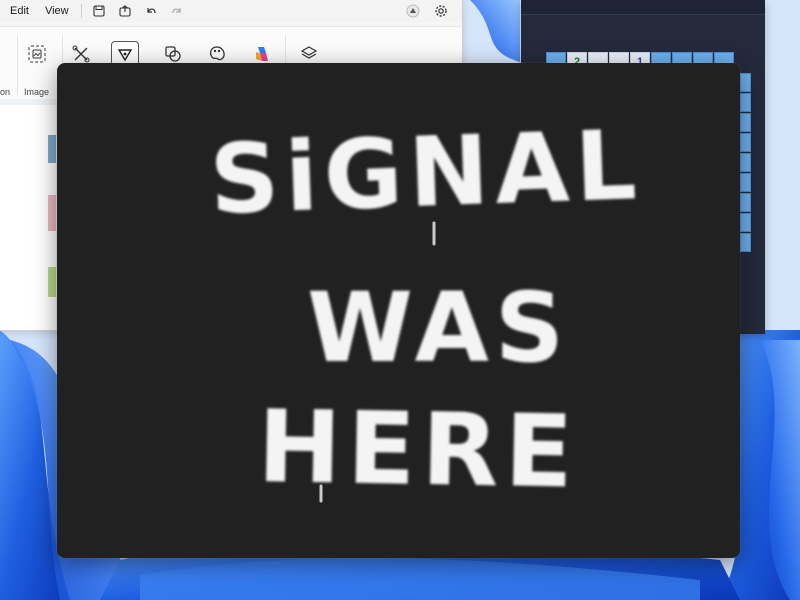 Image resolution: width=800 pixels, height=600 pixels. Describe the element at coordinates (5, 92) in the screenshot. I see `ribbon-label-selection: on` at that location.